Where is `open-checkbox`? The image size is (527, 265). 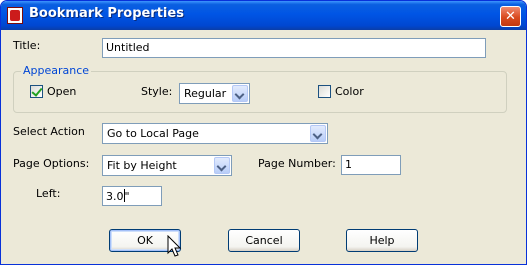
open-checkbox is located at coordinates (36, 91).